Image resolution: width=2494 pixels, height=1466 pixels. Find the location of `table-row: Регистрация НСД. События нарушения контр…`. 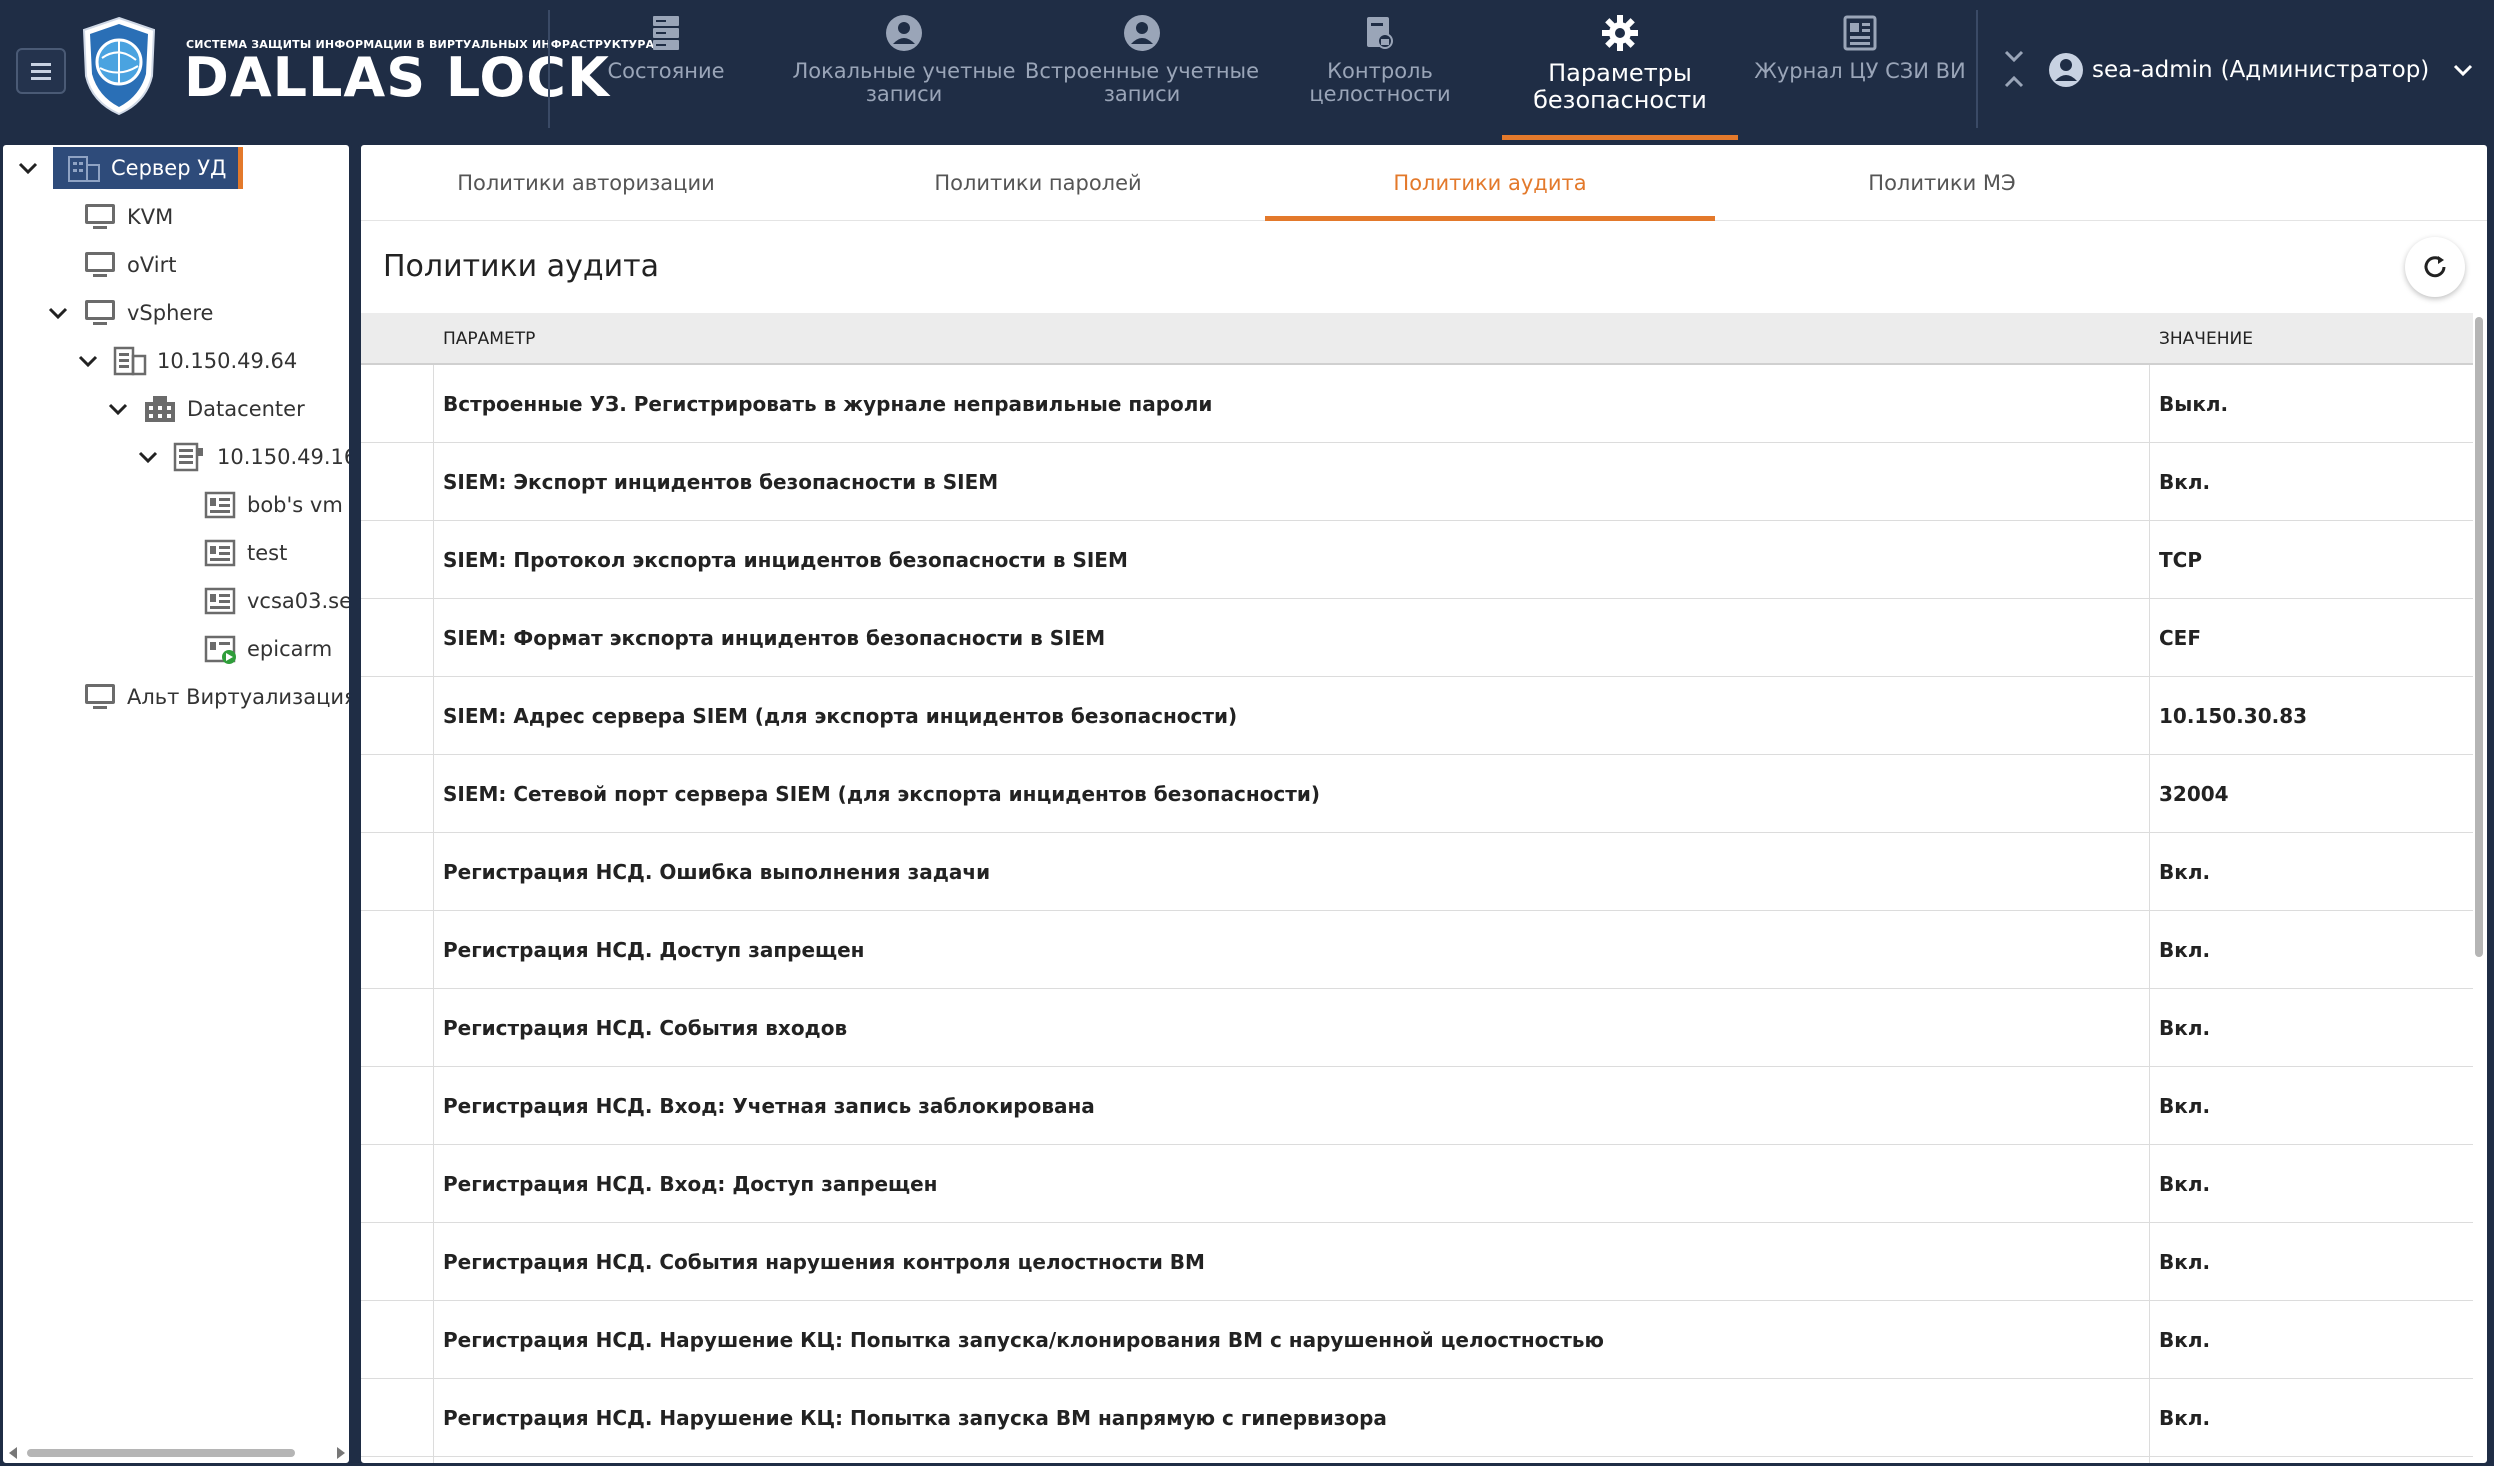

table-row: Регистрация НСД. События нарушения контр… is located at coordinates (1417, 1262).